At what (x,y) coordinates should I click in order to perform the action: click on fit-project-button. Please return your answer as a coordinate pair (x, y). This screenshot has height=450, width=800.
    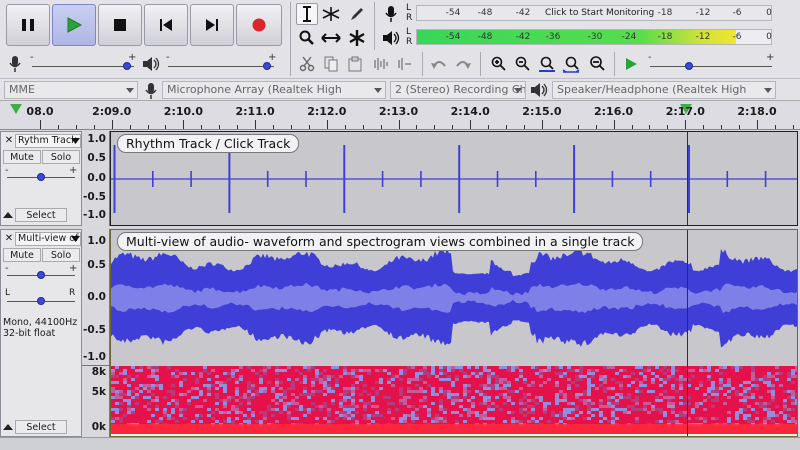
    Looking at the image, I should click on (571, 64).